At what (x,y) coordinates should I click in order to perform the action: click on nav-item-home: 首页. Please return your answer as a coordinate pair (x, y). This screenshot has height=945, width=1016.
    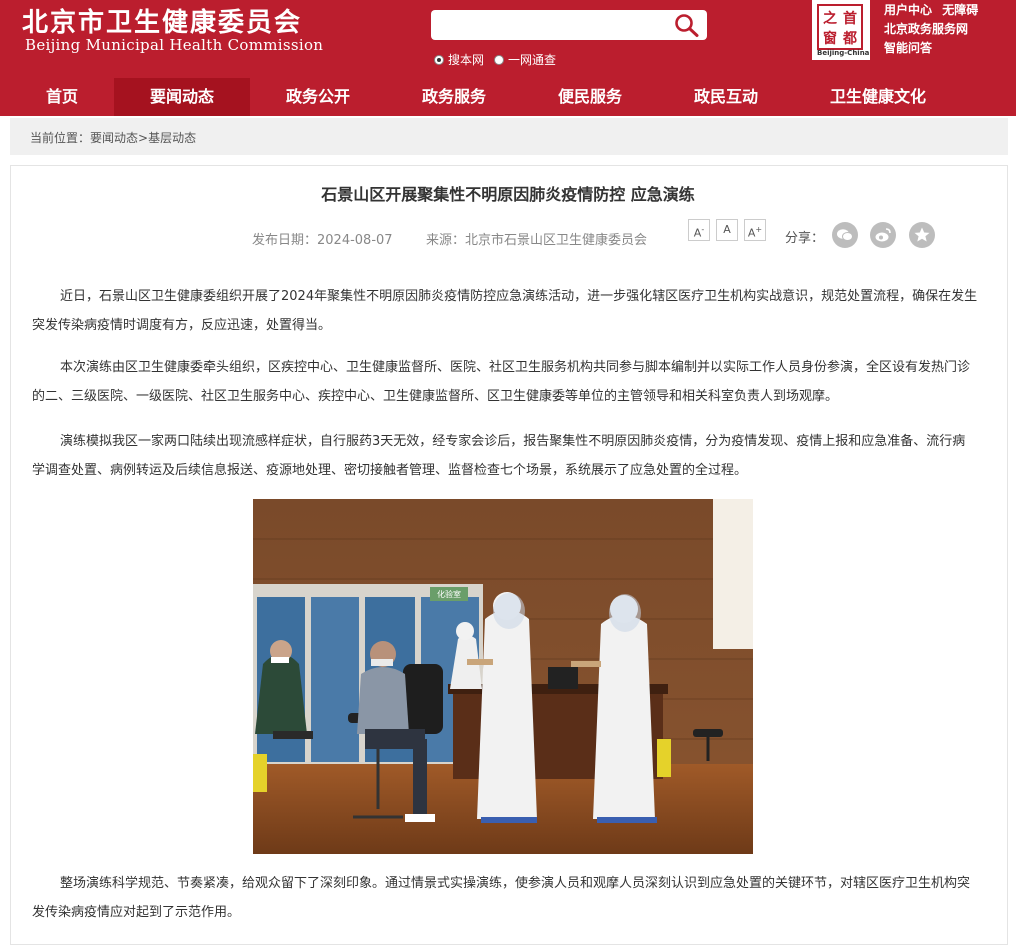
    Looking at the image, I should click on (62, 97).